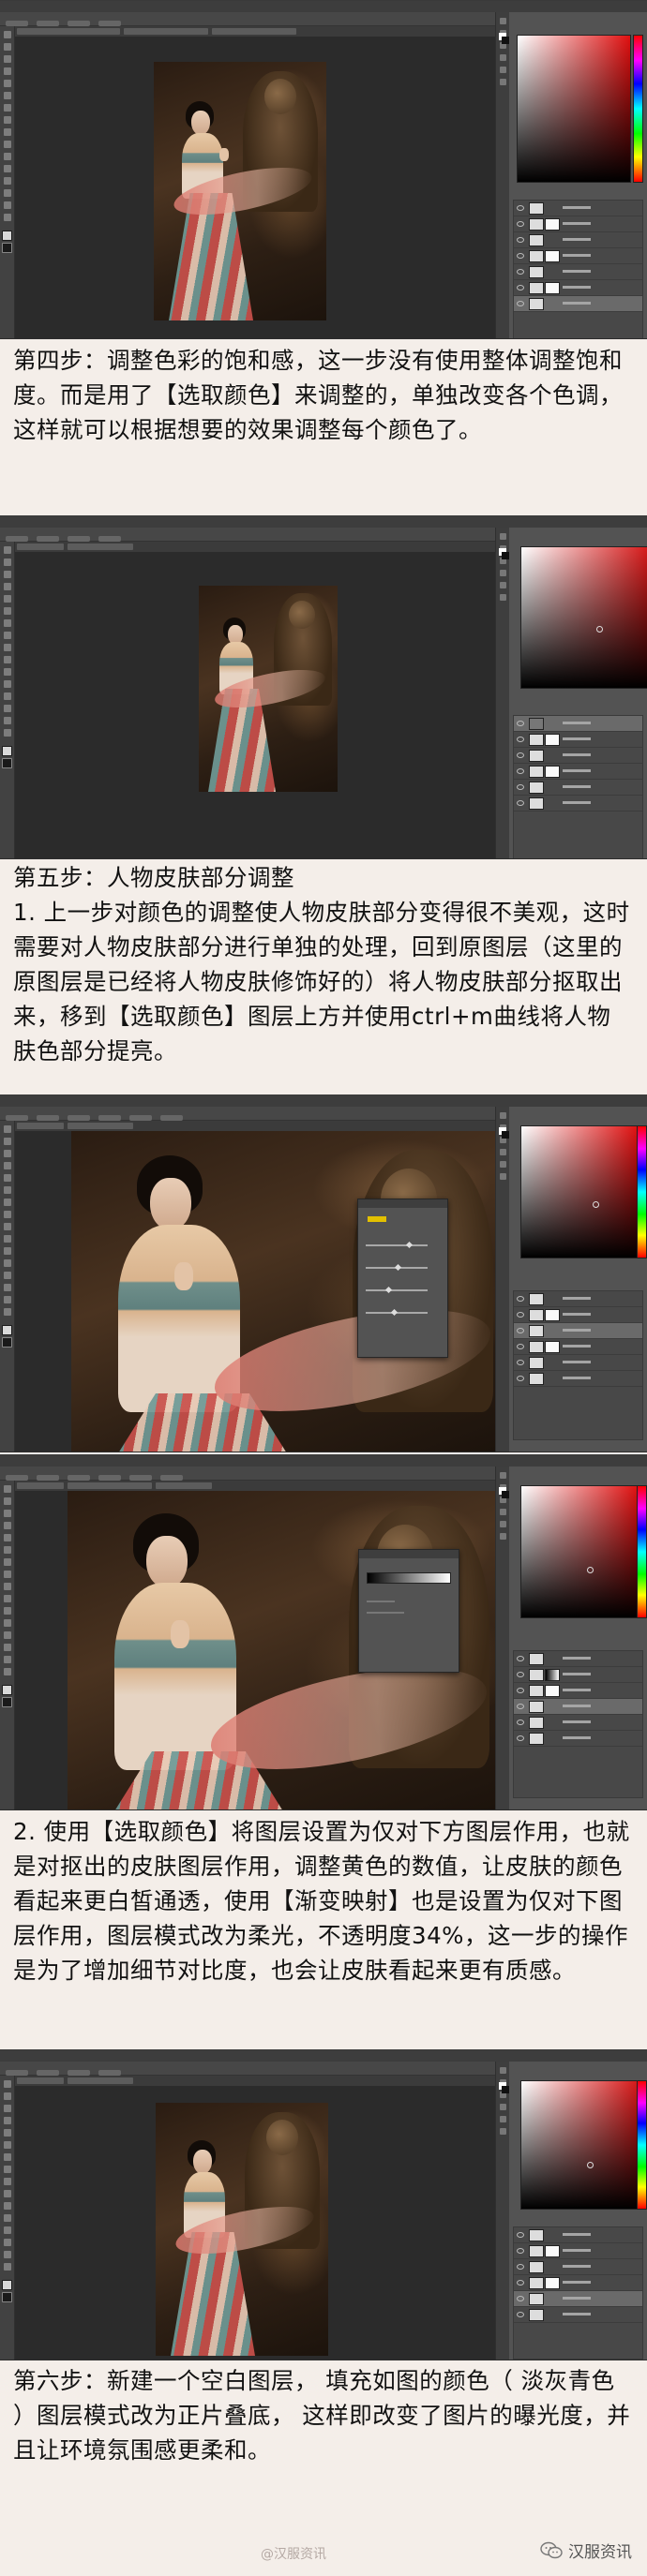 The height and width of the screenshot is (2576, 647). I want to click on watermark-text: @汉服资讯, so click(293, 2554).